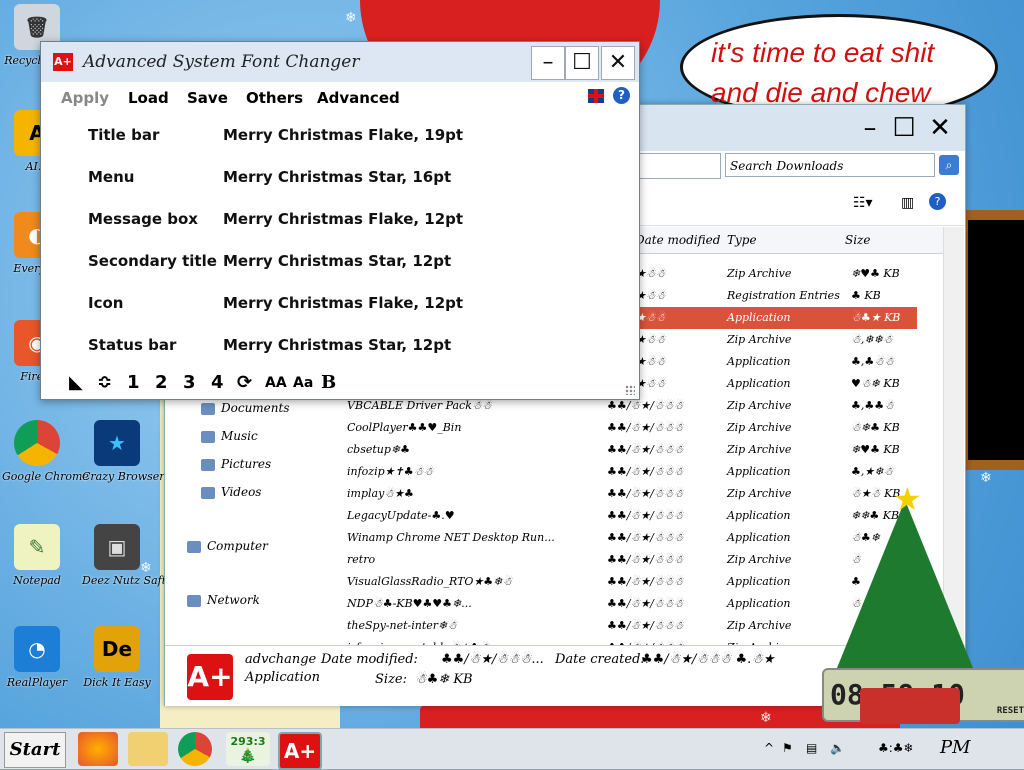 The width and height of the screenshot is (1024, 770). I want to click on desktop-icon-dick-it-easy: De Dick It Easy, so click(117, 657).